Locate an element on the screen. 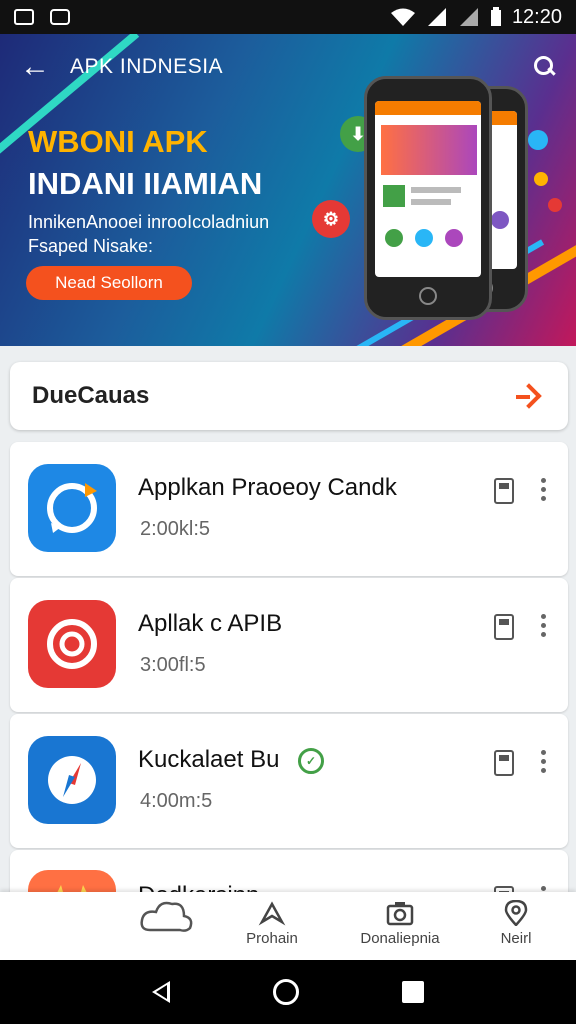 The height and width of the screenshot is (1024, 576). chat-badge-icon: ✓ is located at coordinates (311, 761).